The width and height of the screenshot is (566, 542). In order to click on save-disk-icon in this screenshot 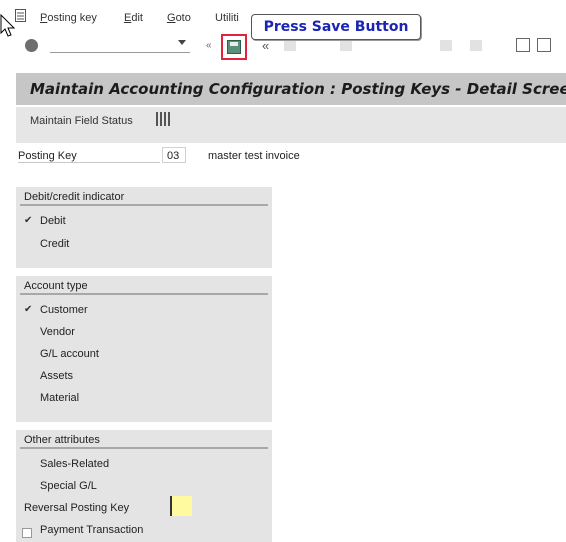, I will do `click(234, 47)`.